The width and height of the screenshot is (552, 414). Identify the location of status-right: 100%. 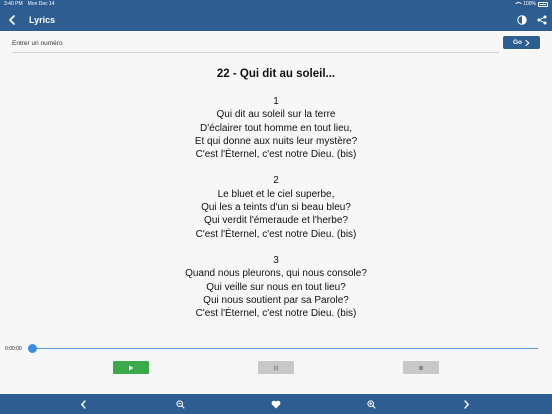
(531, 4).